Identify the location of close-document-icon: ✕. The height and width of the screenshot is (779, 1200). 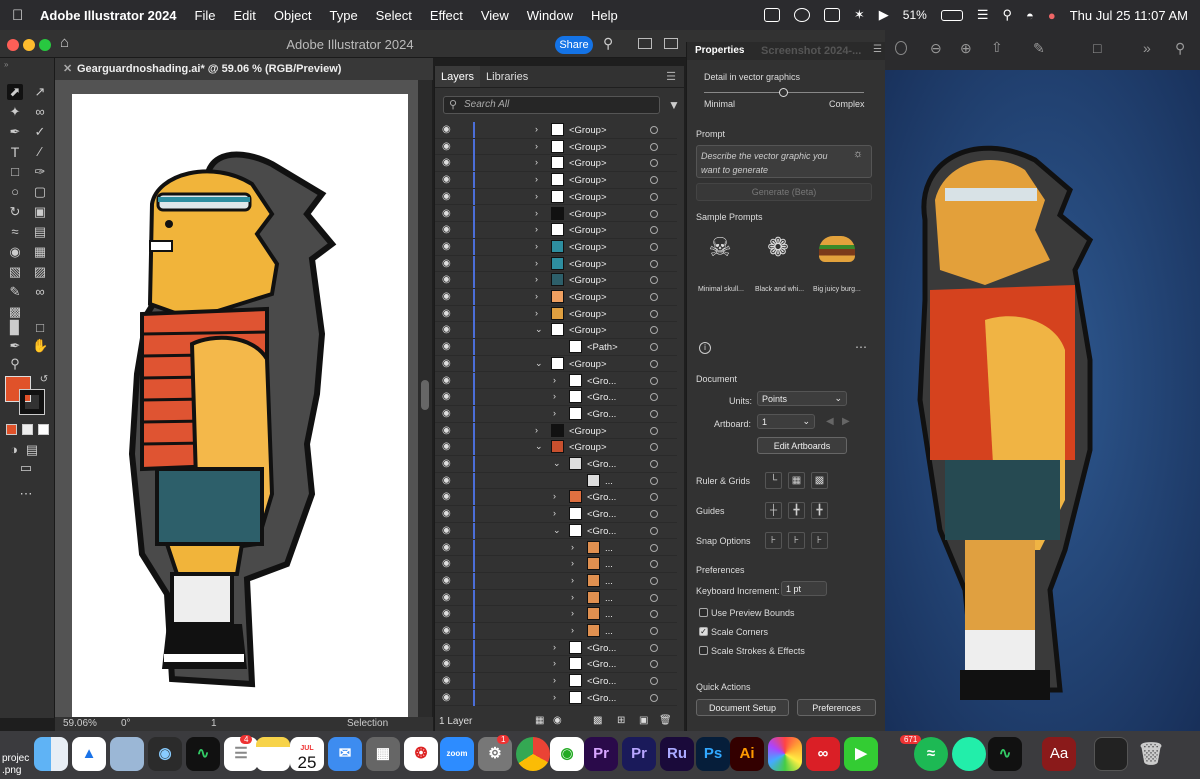
(67, 68).